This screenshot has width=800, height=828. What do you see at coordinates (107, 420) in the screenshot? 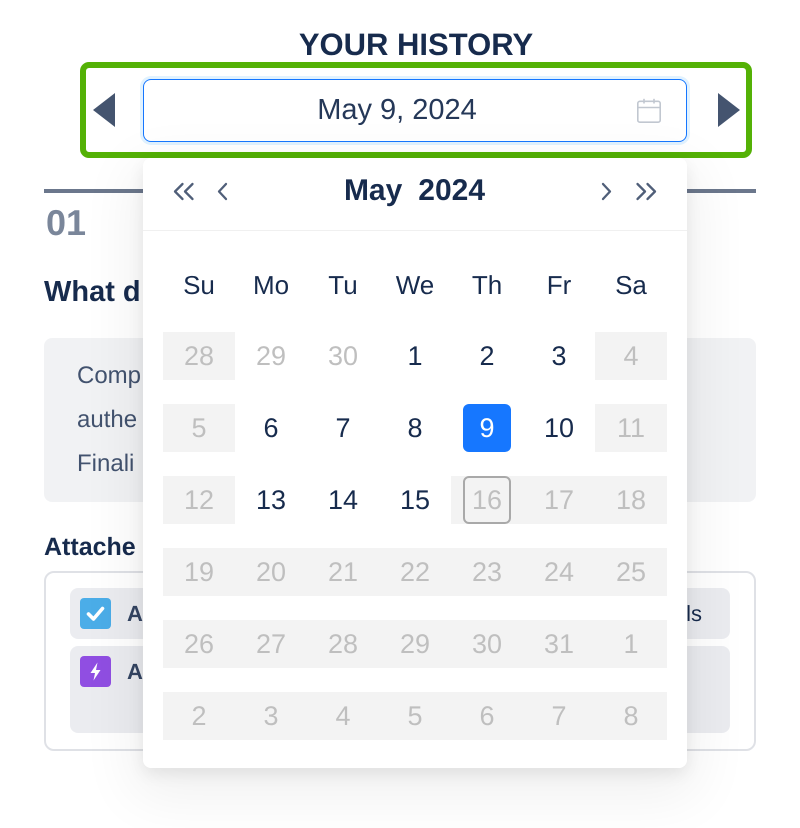
I see `description-text: authe` at bounding box center [107, 420].